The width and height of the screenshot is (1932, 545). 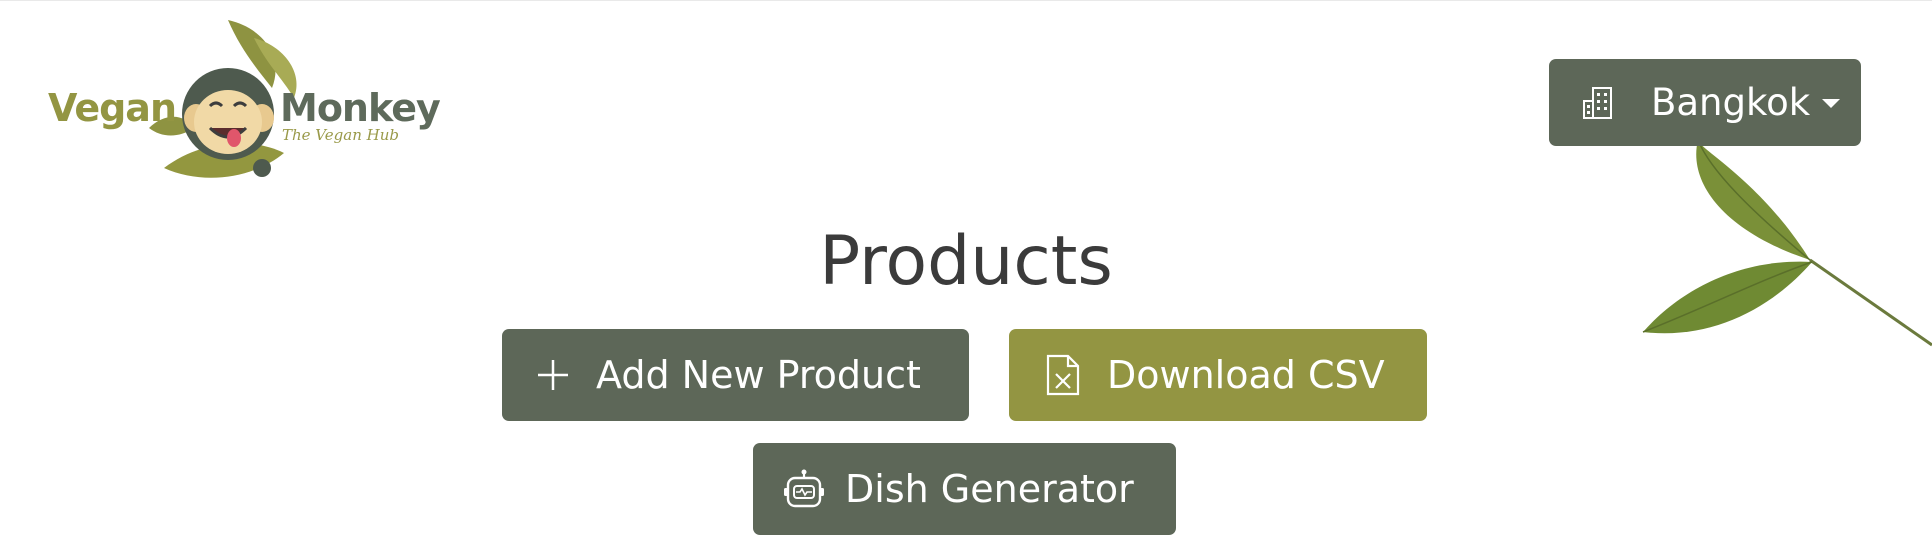 What do you see at coordinates (1063, 375) in the screenshot?
I see `file-excel-icon` at bounding box center [1063, 375].